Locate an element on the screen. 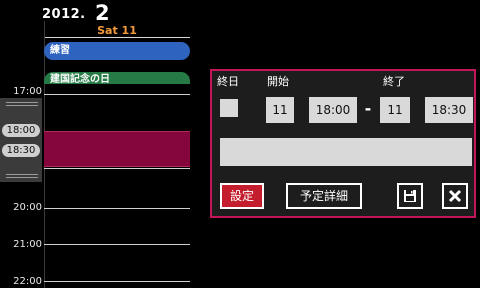  time-label: 21:00 is located at coordinates (27, 244).